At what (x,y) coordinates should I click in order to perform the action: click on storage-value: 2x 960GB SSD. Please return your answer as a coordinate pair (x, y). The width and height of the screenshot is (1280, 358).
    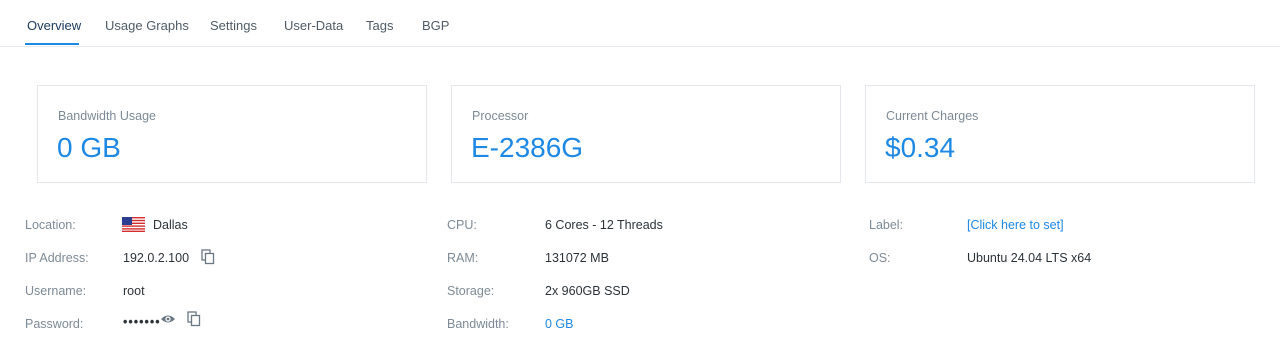
    Looking at the image, I should click on (587, 291).